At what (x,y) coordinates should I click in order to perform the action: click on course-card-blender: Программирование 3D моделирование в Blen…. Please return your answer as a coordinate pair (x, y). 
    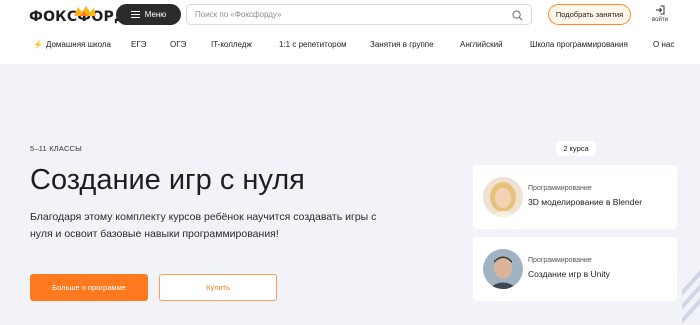
    Looking at the image, I should click on (575, 197).